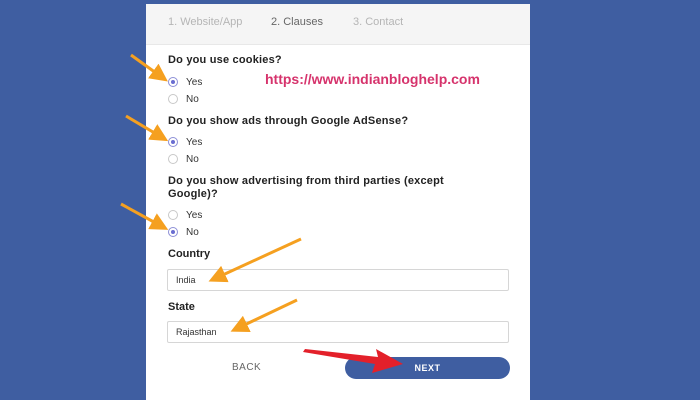 This screenshot has height=400, width=700. Describe the element at coordinates (372, 79) in the screenshot. I see `watermark-url: https://www.indianbloghelp.com` at that location.